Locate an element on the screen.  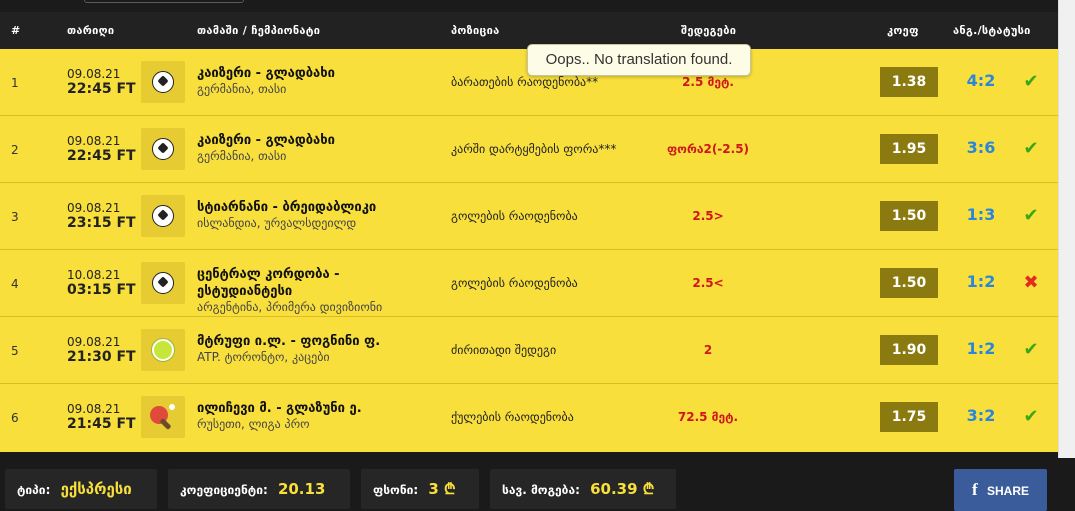
scrollbar is located at coordinates (1066, 229).